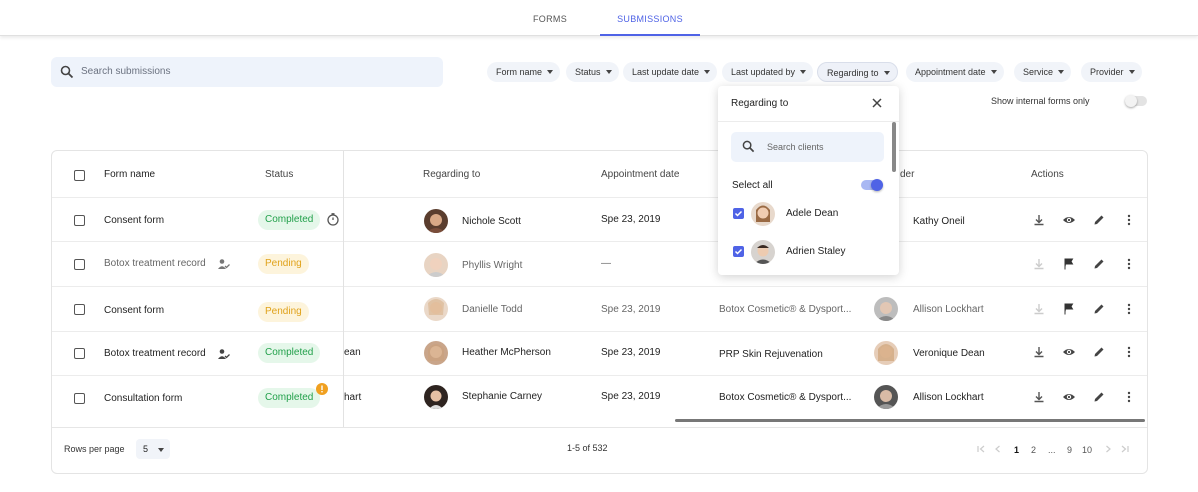 This screenshot has width=1198, height=492. I want to click on first-page-icon, so click(981, 449).